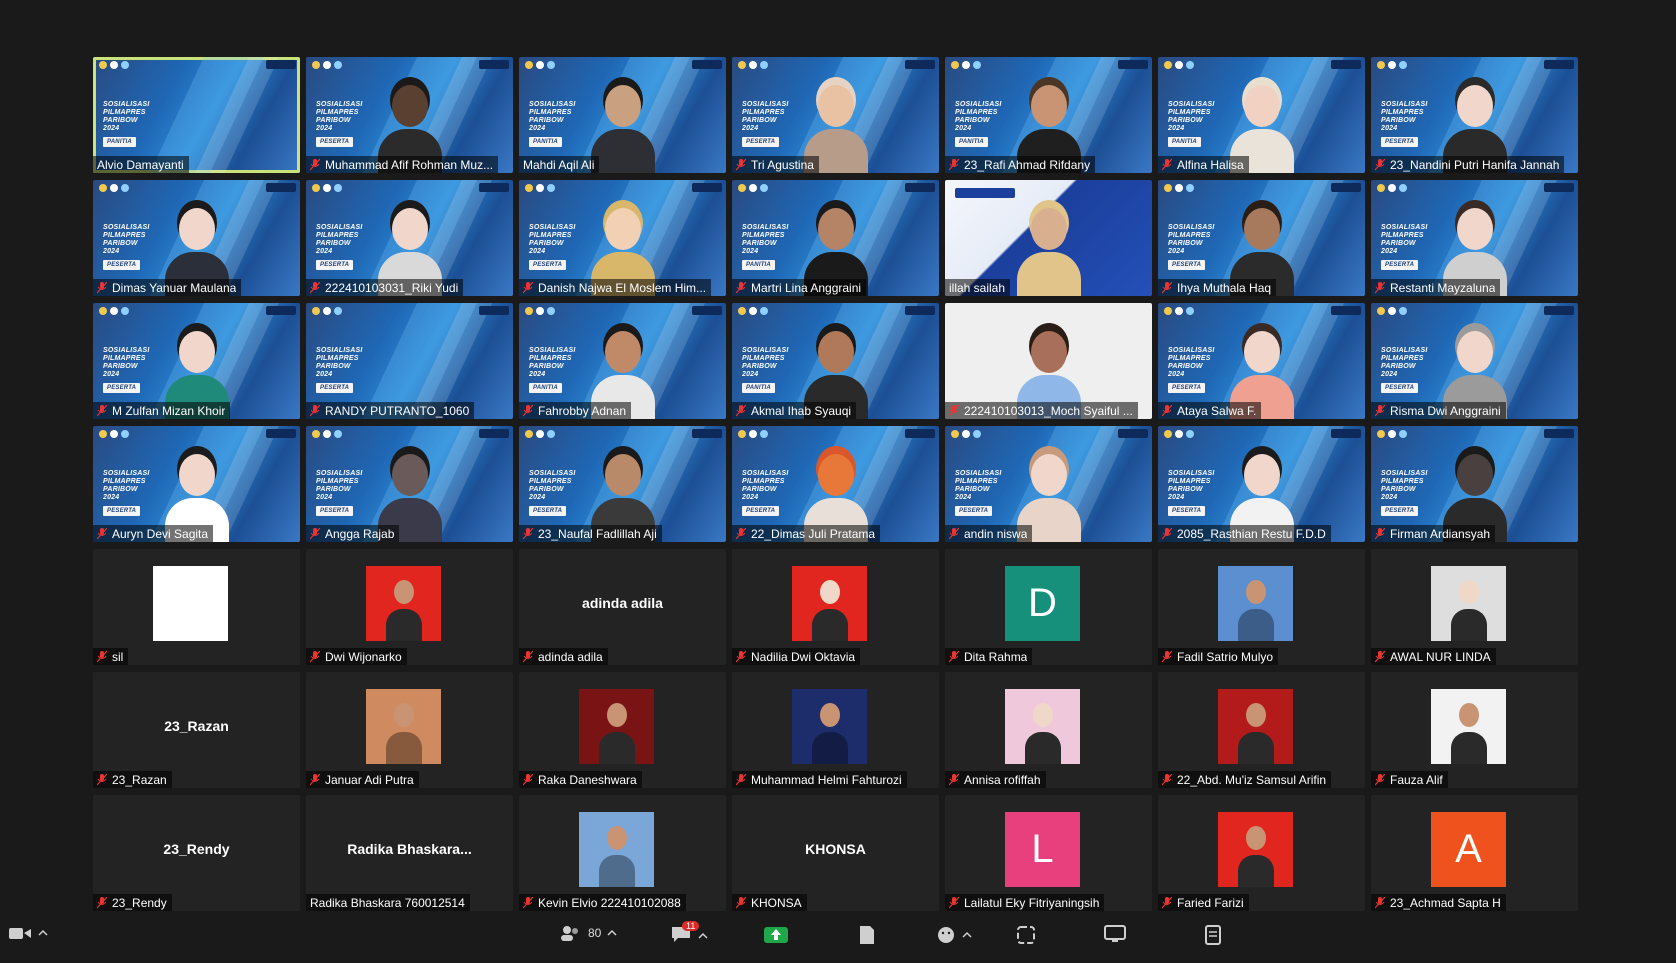 The width and height of the screenshot is (1676, 963). What do you see at coordinates (963, 497) in the screenshot?
I see `poster-text: 2024` at bounding box center [963, 497].